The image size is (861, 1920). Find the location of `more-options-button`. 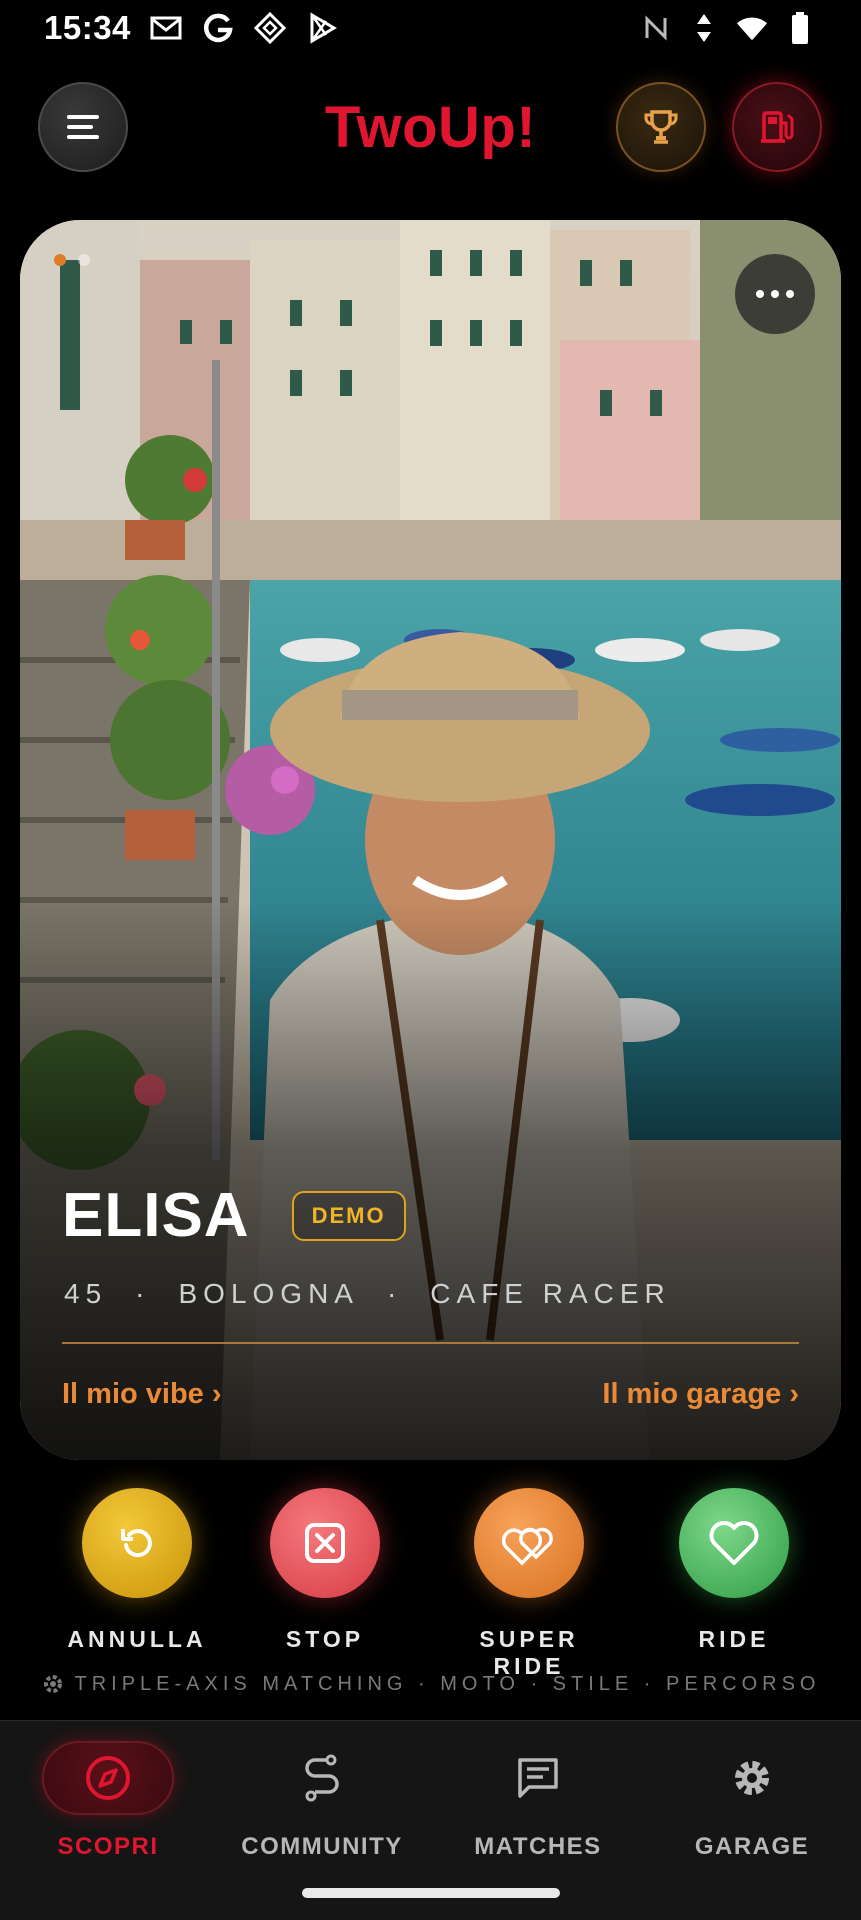

more-options-button is located at coordinates (775, 294).